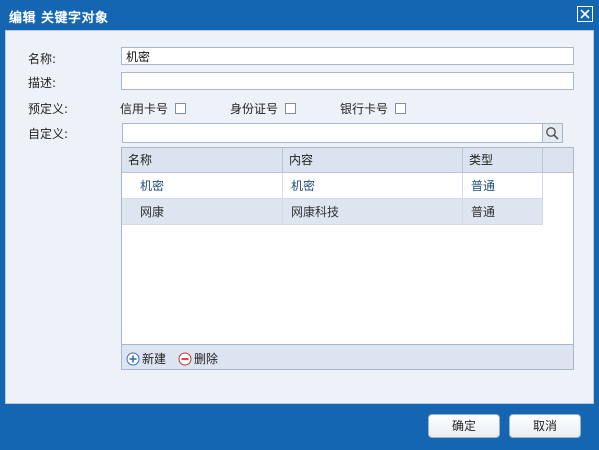  I want to click on dialog-title: 编辑 关键字对象, so click(59, 18).